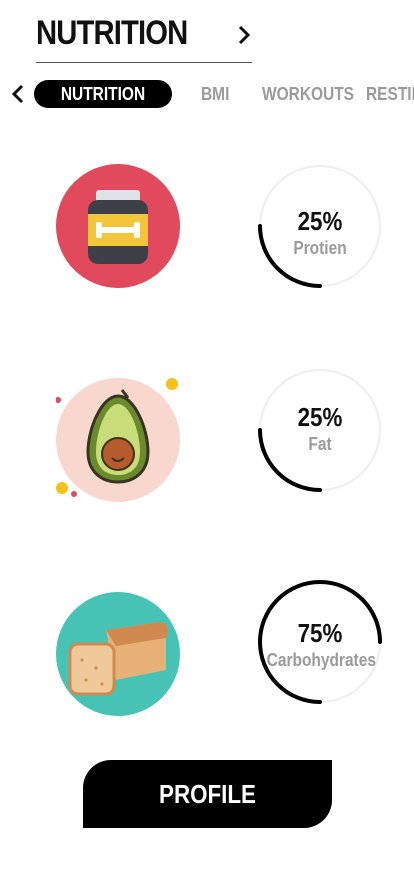  Describe the element at coordinates (215, 94) in the screenshot. I see `tab-bmi: BMI` at that location.